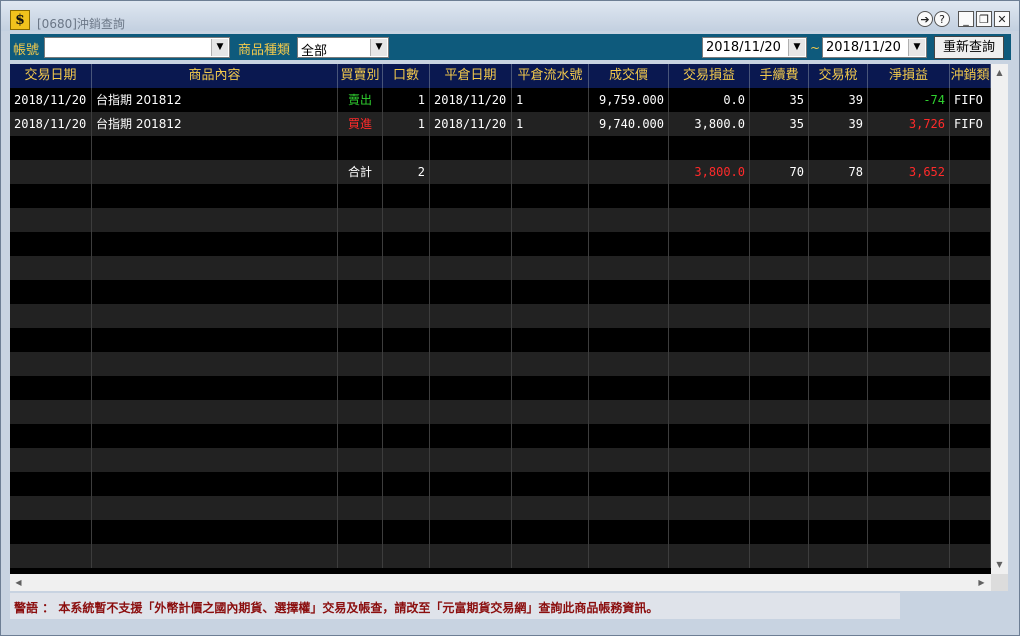 This screenshot has height=636, width=1020. What do you see at coordinates (406, 76) in the screenshot?
I see `col-qty-header: 口數` at bounding box center [406, 76].